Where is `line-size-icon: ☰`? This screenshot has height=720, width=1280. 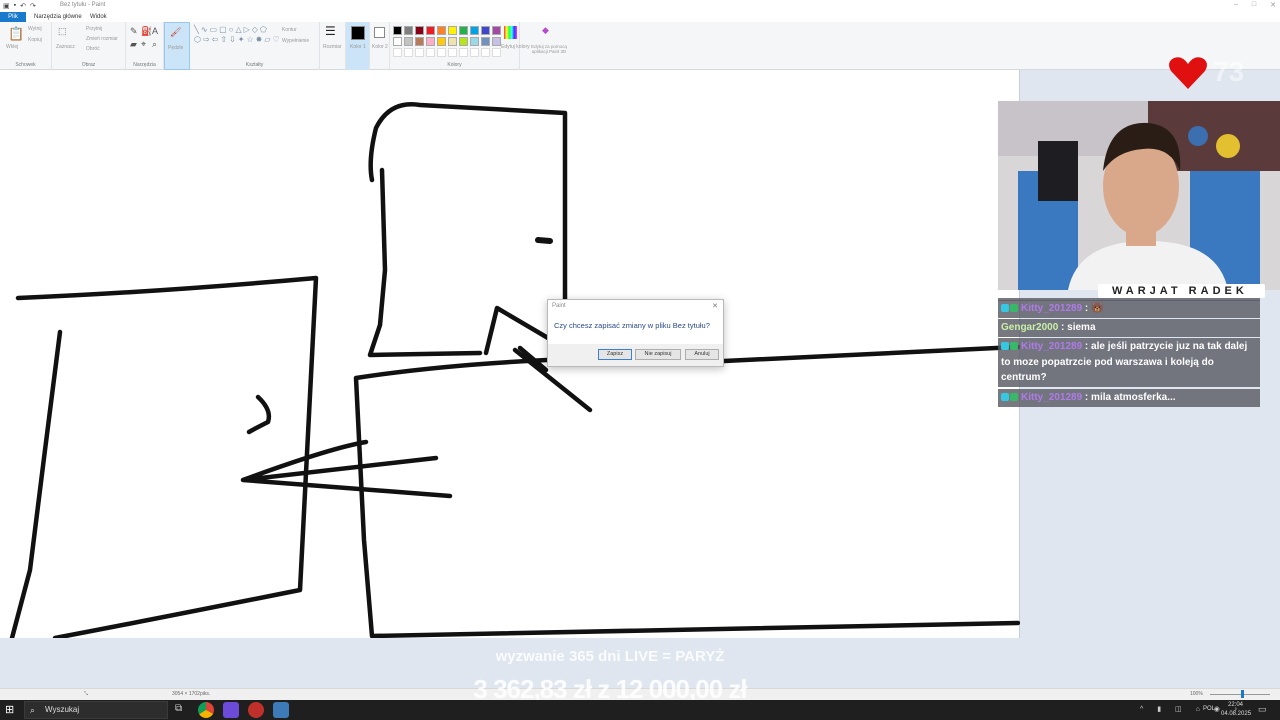 line-size-icon: ☰ is located at coordinates (330, 31).